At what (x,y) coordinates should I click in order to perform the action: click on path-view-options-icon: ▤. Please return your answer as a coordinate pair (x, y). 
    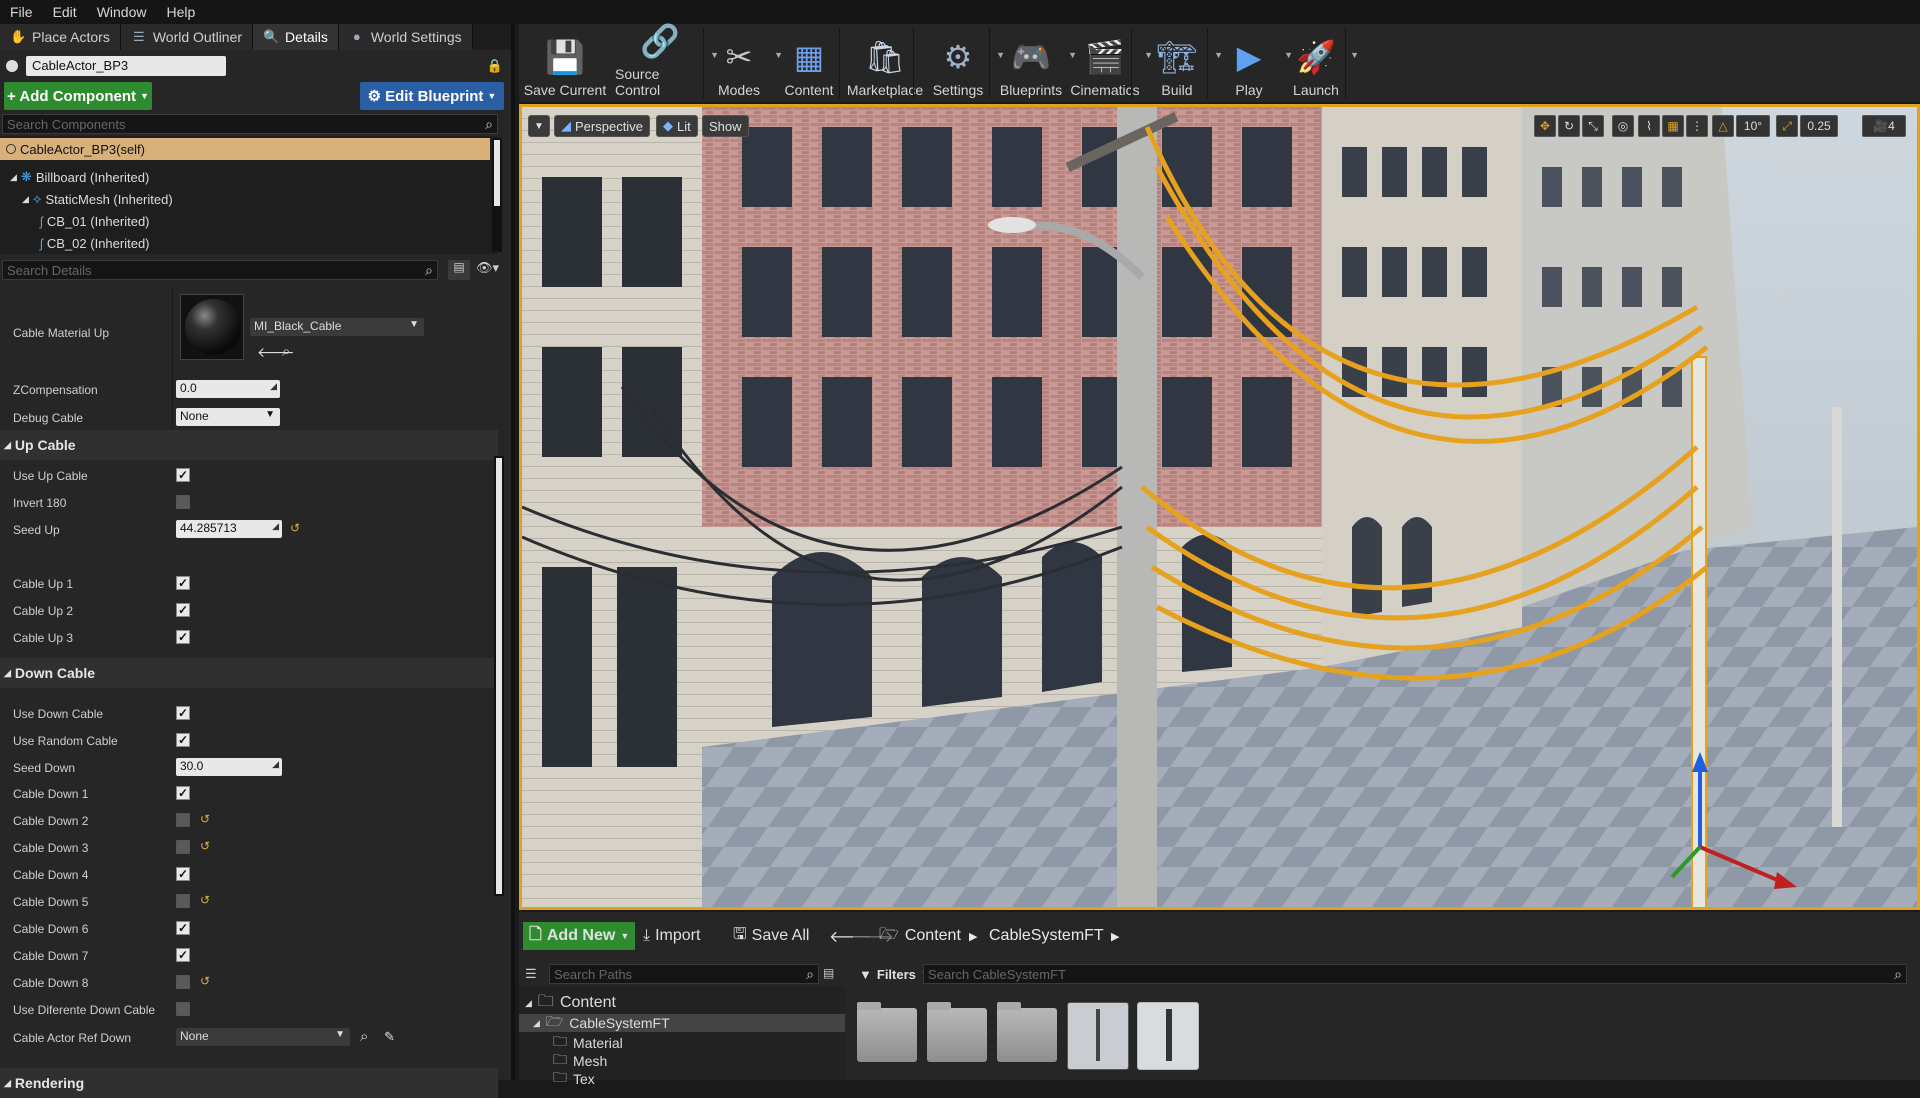
    Looking at the image, I should click on (828, 973).